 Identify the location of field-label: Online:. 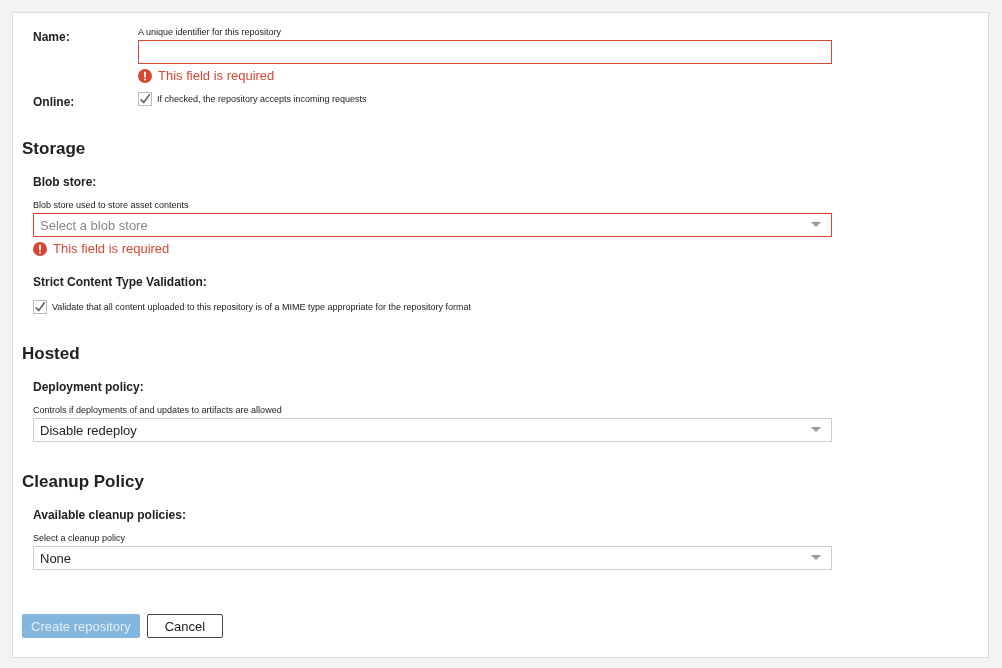
(54, 101).